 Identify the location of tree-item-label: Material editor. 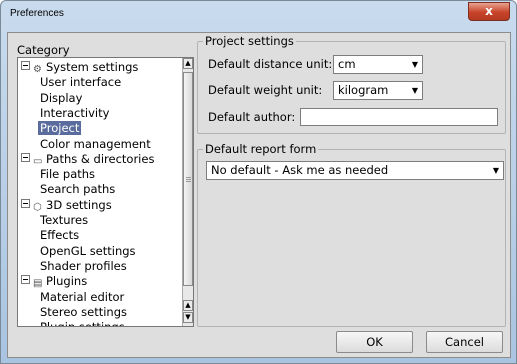
(82, 296).